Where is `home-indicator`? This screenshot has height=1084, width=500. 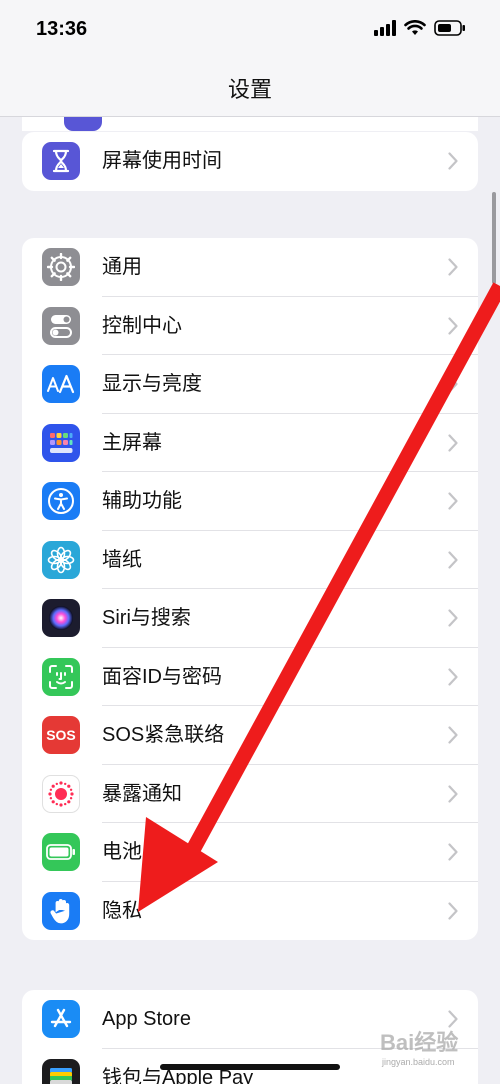 home-indicator is located at coordinates (250, 1067).